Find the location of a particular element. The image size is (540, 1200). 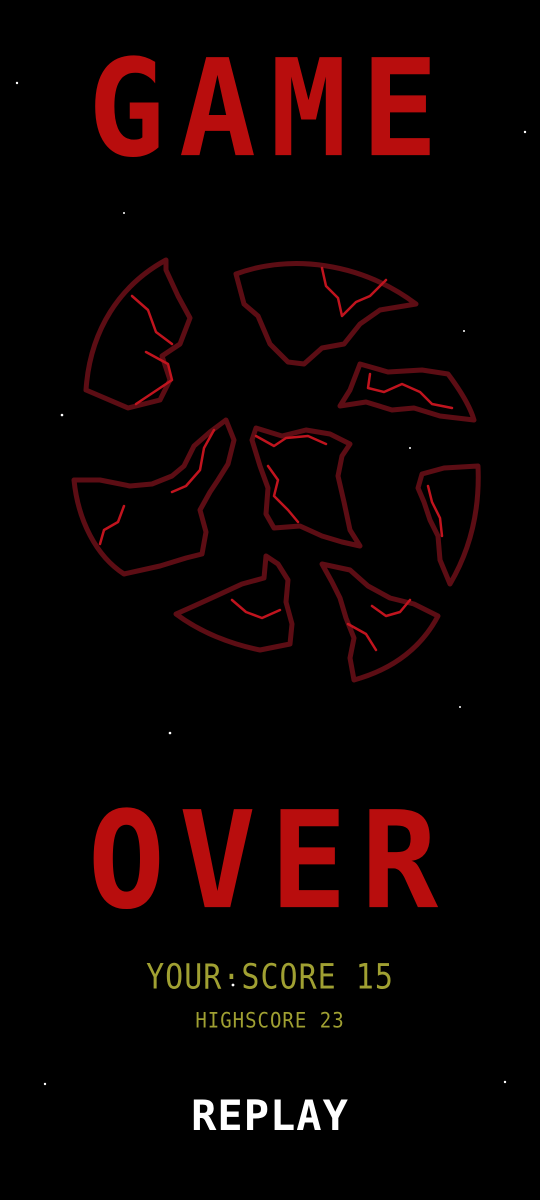

title-over: OVER is located at coordinates (270, 861).